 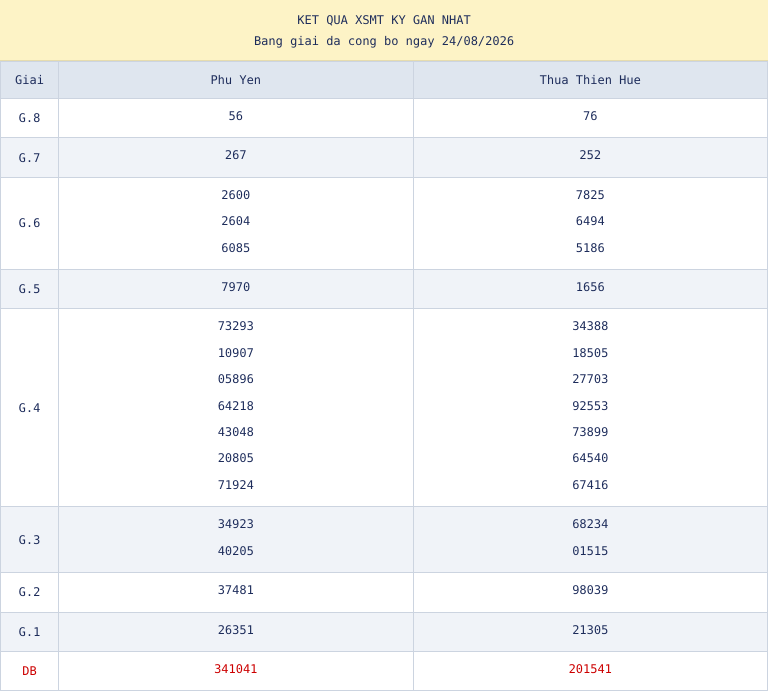 I want to click on result-number: 10907, so click(x=235, y=353).